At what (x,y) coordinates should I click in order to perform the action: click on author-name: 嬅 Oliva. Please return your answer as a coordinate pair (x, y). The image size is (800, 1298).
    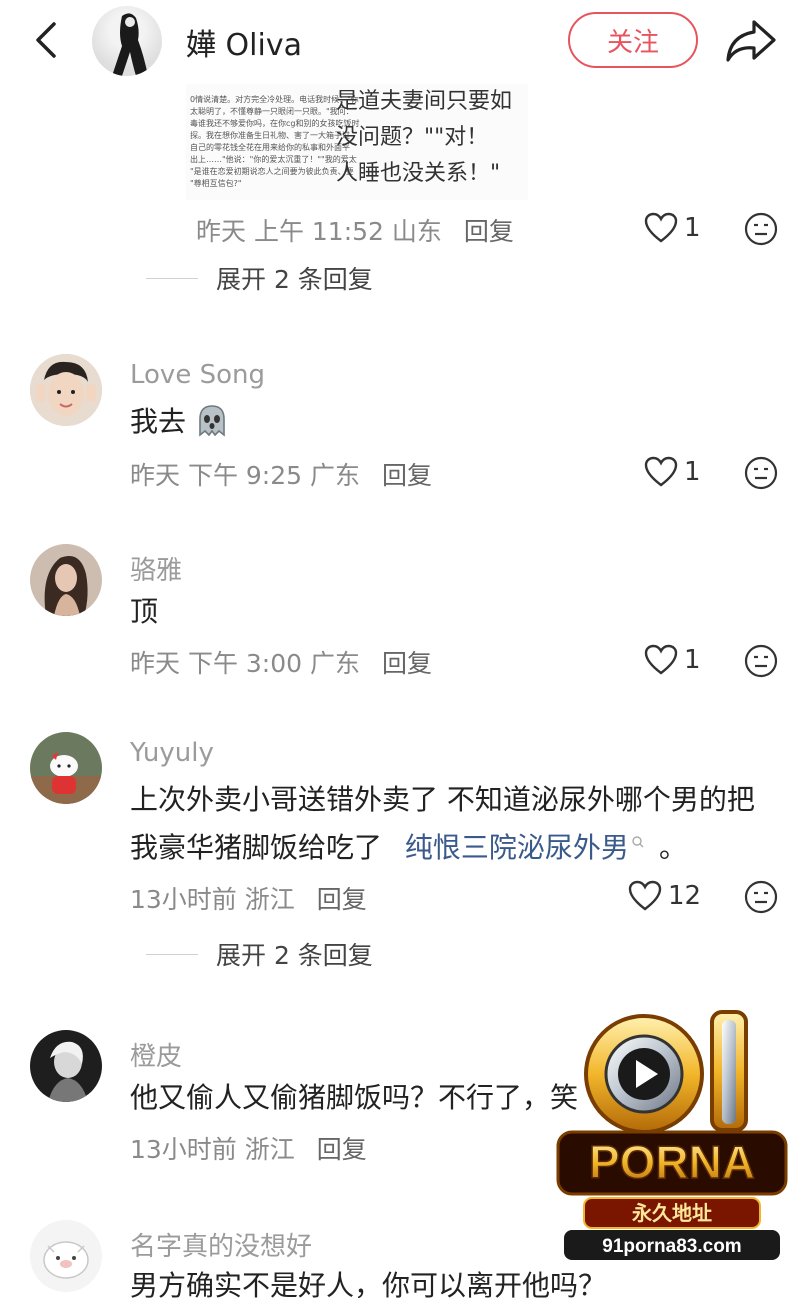
    Looking at the image, I should click on (244, 42).